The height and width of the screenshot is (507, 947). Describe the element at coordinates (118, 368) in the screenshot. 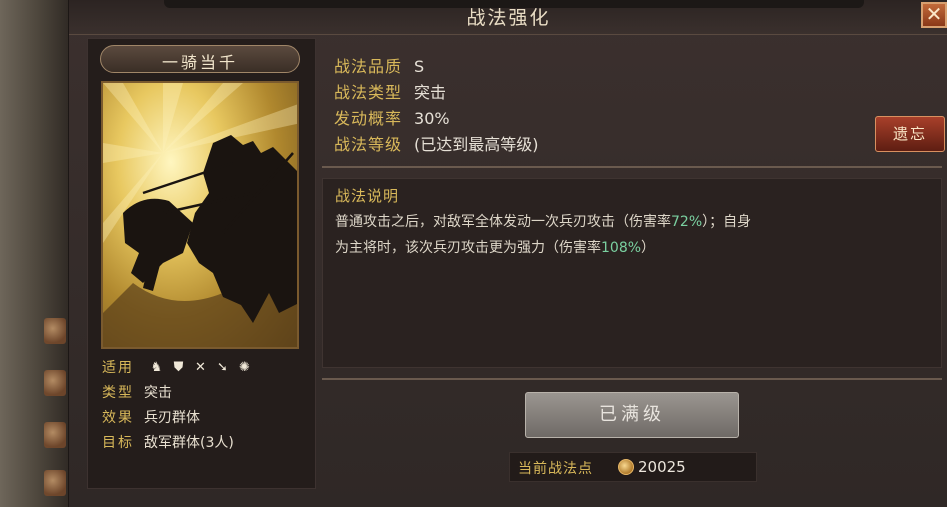

I see `applicable-key: 适用` at that location.